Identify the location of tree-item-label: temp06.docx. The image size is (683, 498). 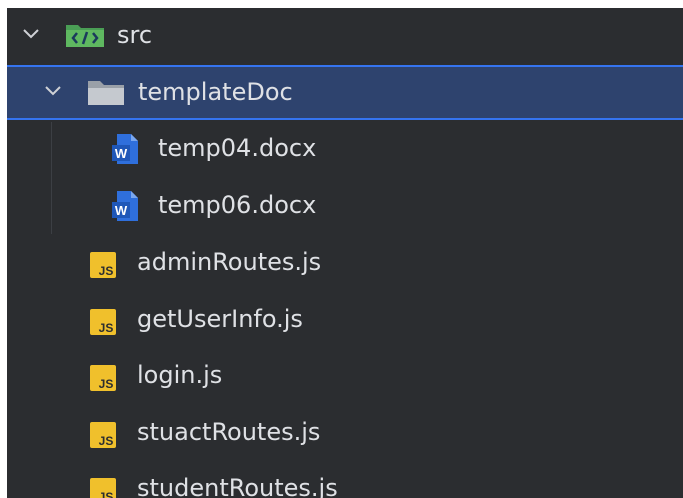
(237, 205).